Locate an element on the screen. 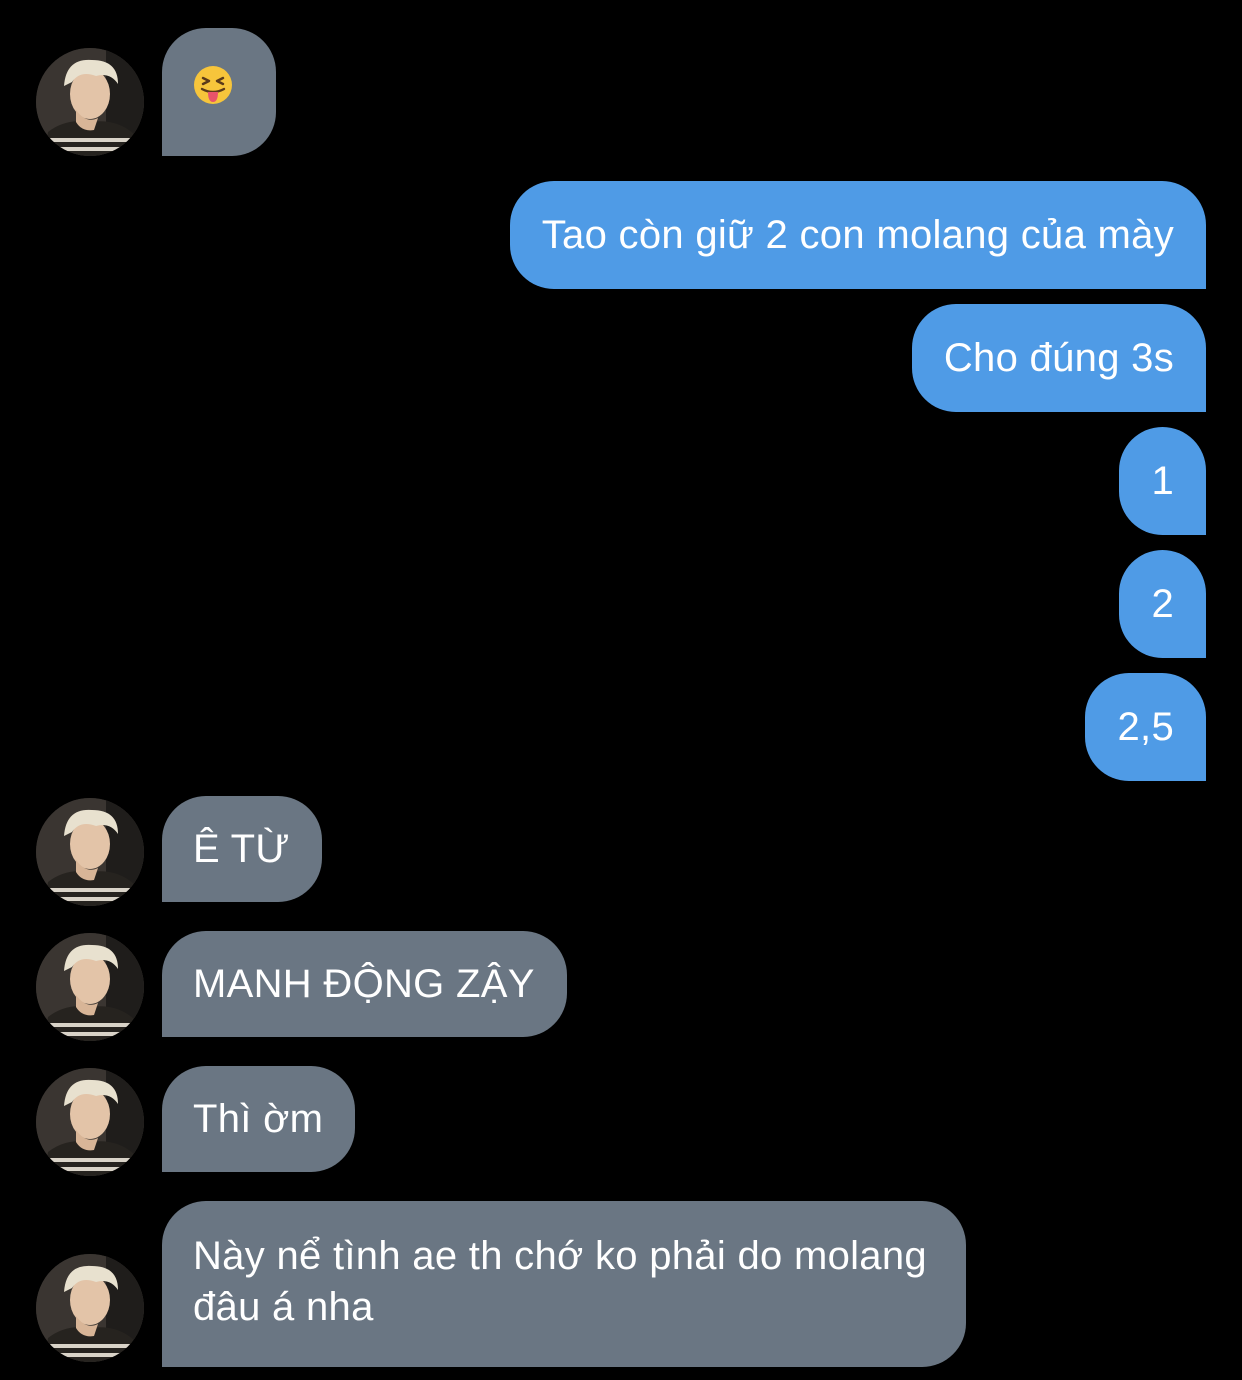 This screenshot has width=1242, height=1380. message-text: Tao còn giữ 2 con molang của mày is located at coordinates (857, 235).